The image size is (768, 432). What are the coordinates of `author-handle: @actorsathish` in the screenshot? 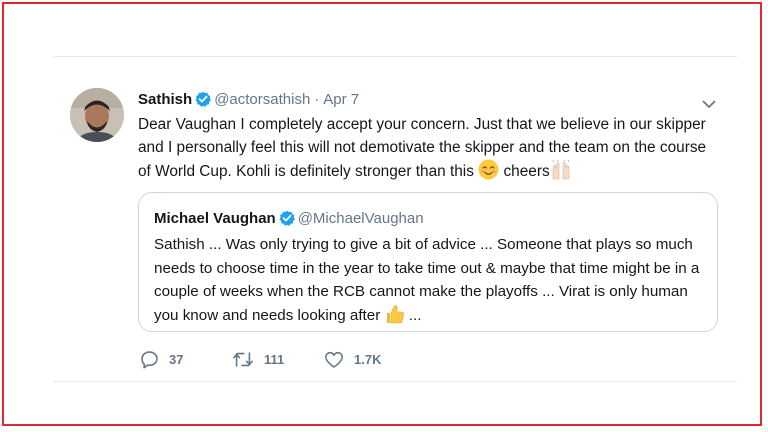 It's located at (262, 99).